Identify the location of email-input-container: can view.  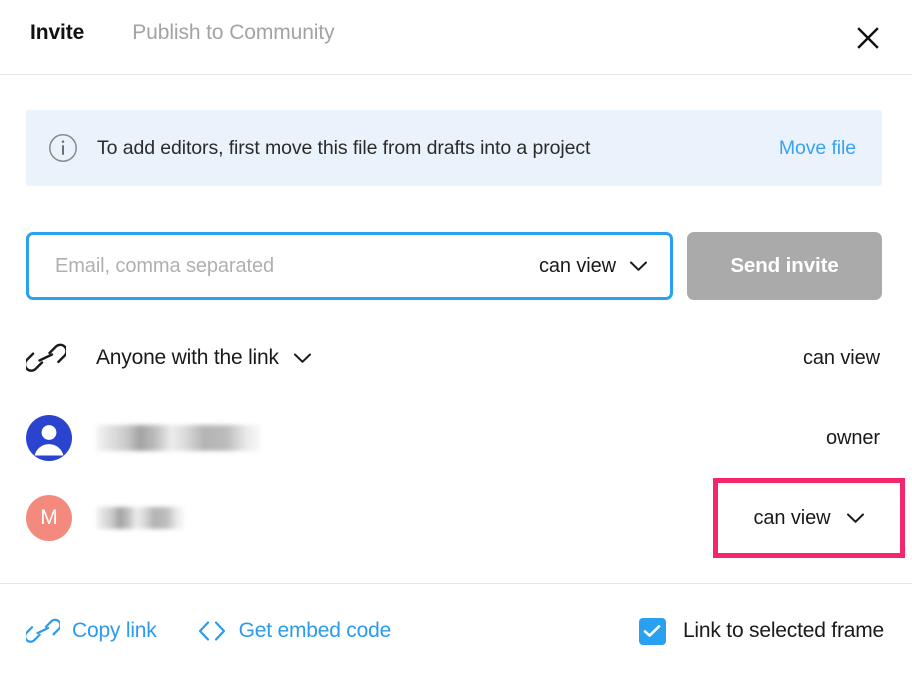
(349, 266).